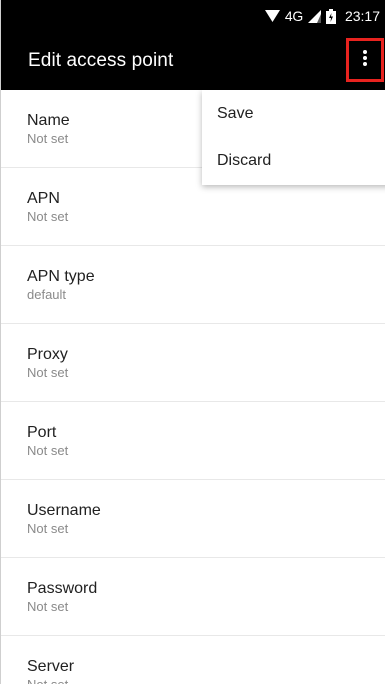 This screenshot has width=385, height=684. What do you see at coordinates (62, 588) in the screenshot?
I see `item-title: Password` at bounding box center [62, 588].